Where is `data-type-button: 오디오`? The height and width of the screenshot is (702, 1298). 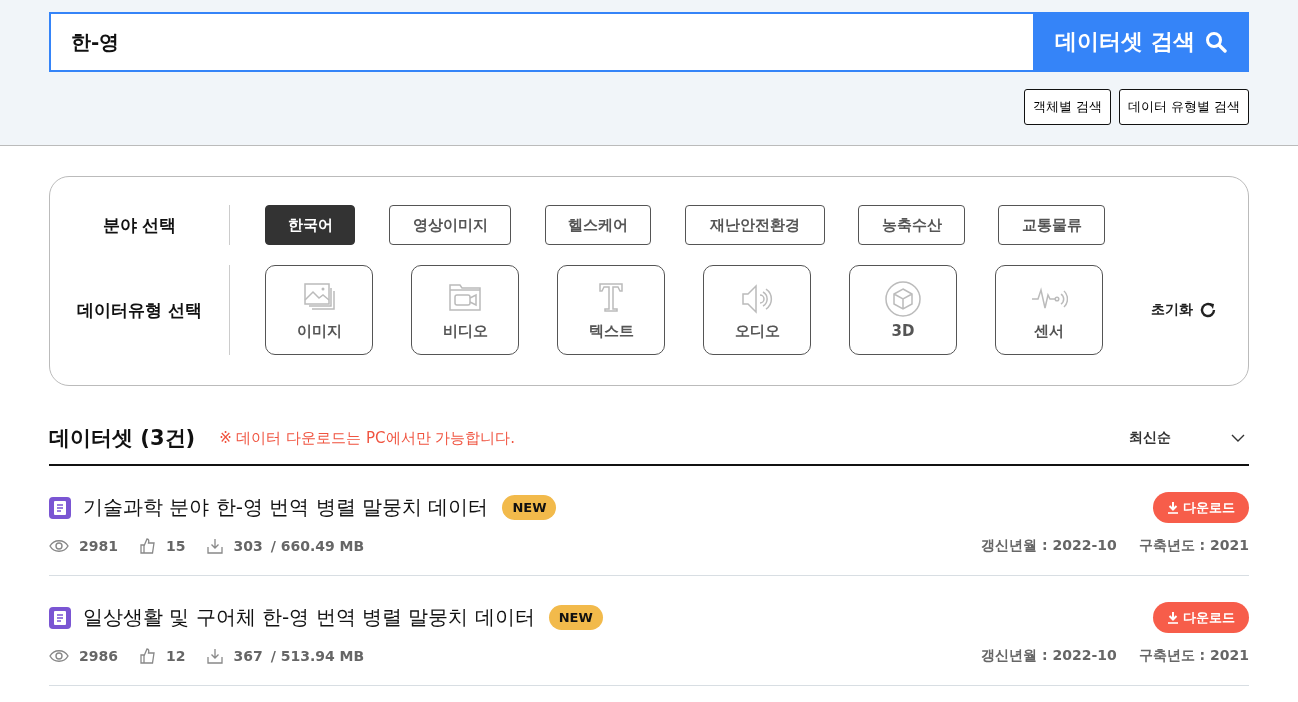
data-type-button: 오디오 is located at coordinates (757, 310).